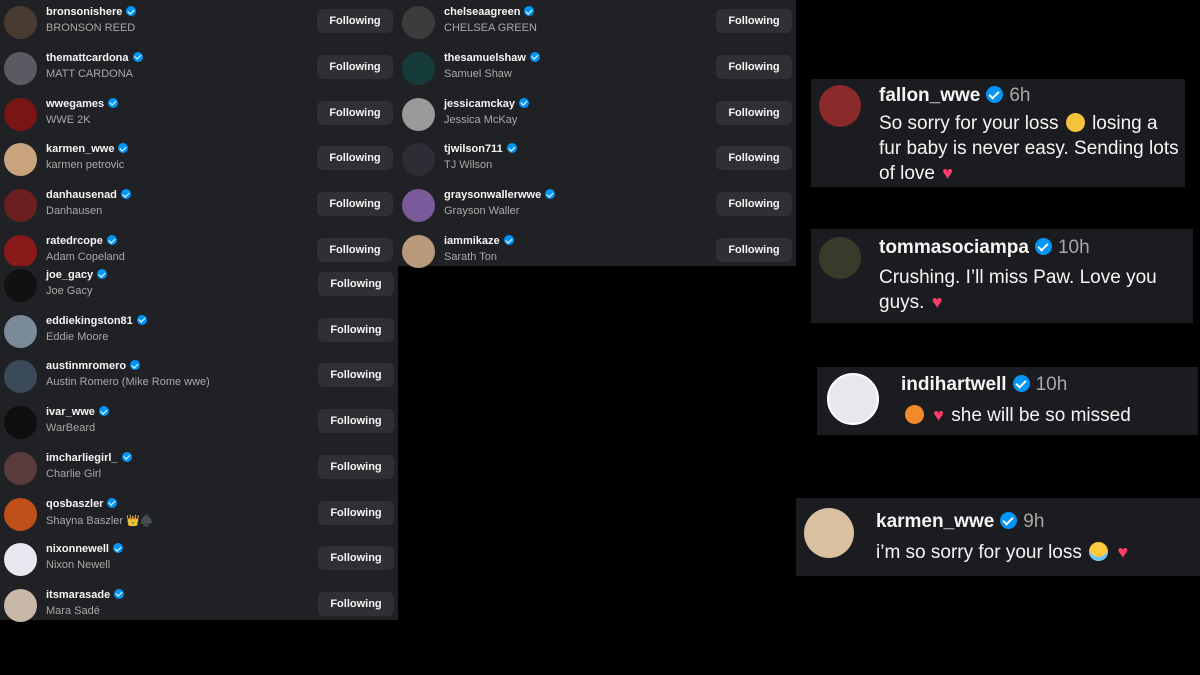  Describe the element at coordinates (597, 160) in the screenshot. I see `list-item: tjwilson711 TJ Wilson Following` at that location.